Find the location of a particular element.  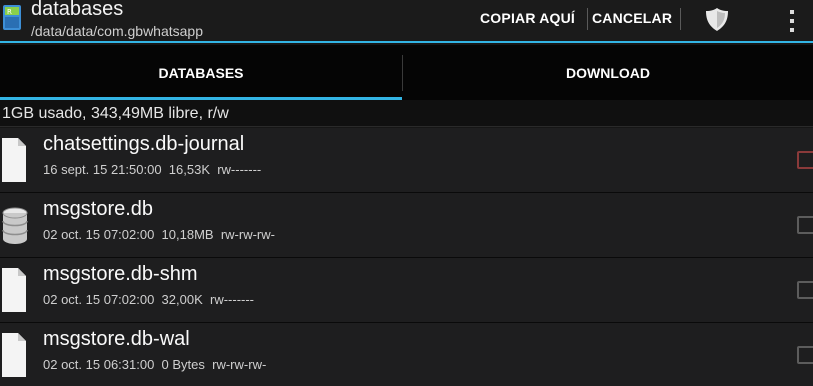

copy-here-button: COPIAR AQUÍ is located at coordinates (527, 18).